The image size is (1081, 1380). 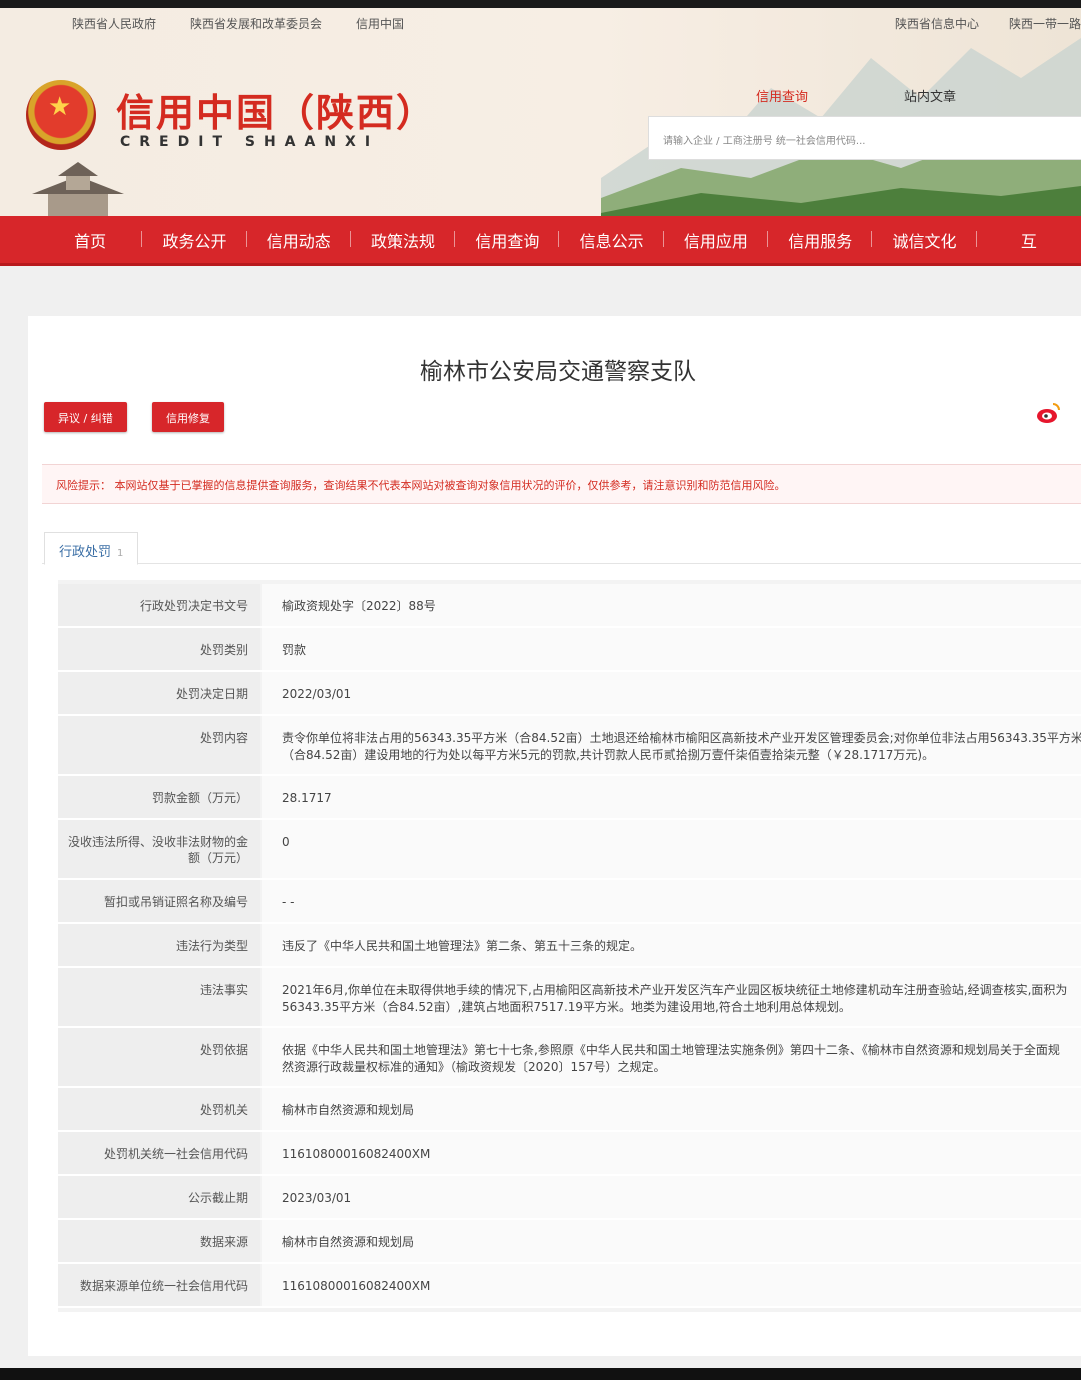 What do you see at coordinates (380, 23) in the screenshot?
I see `top-link-creditchina: 信用中国` at bounding box center [380, 23].